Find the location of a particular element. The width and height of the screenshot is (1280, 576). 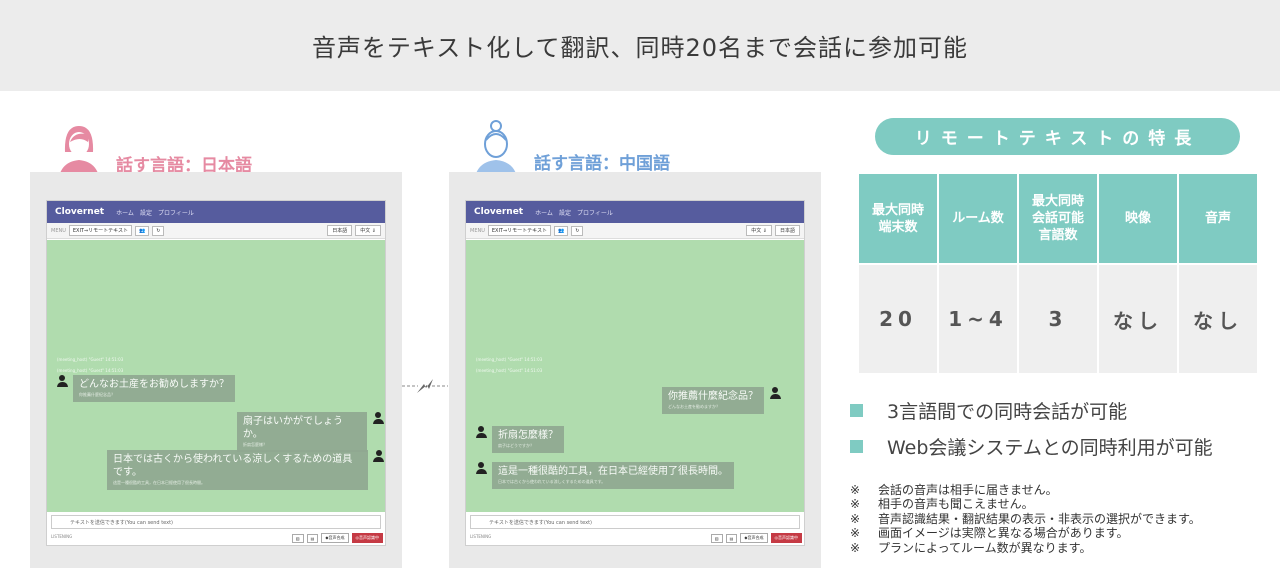

message-text: 你推薦什麼紀念品？ is located at coordinates (713, 396).